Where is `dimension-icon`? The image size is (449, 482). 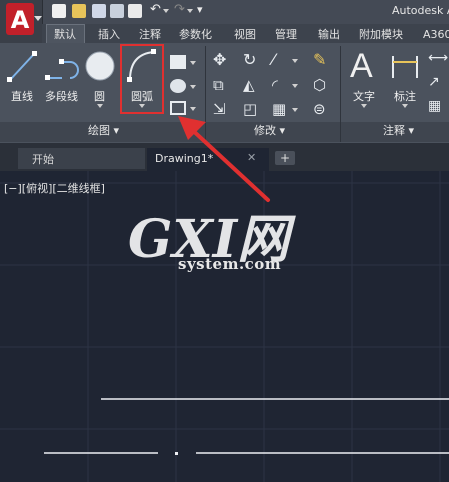
dimension-icon is located at coordinates (405, 67).